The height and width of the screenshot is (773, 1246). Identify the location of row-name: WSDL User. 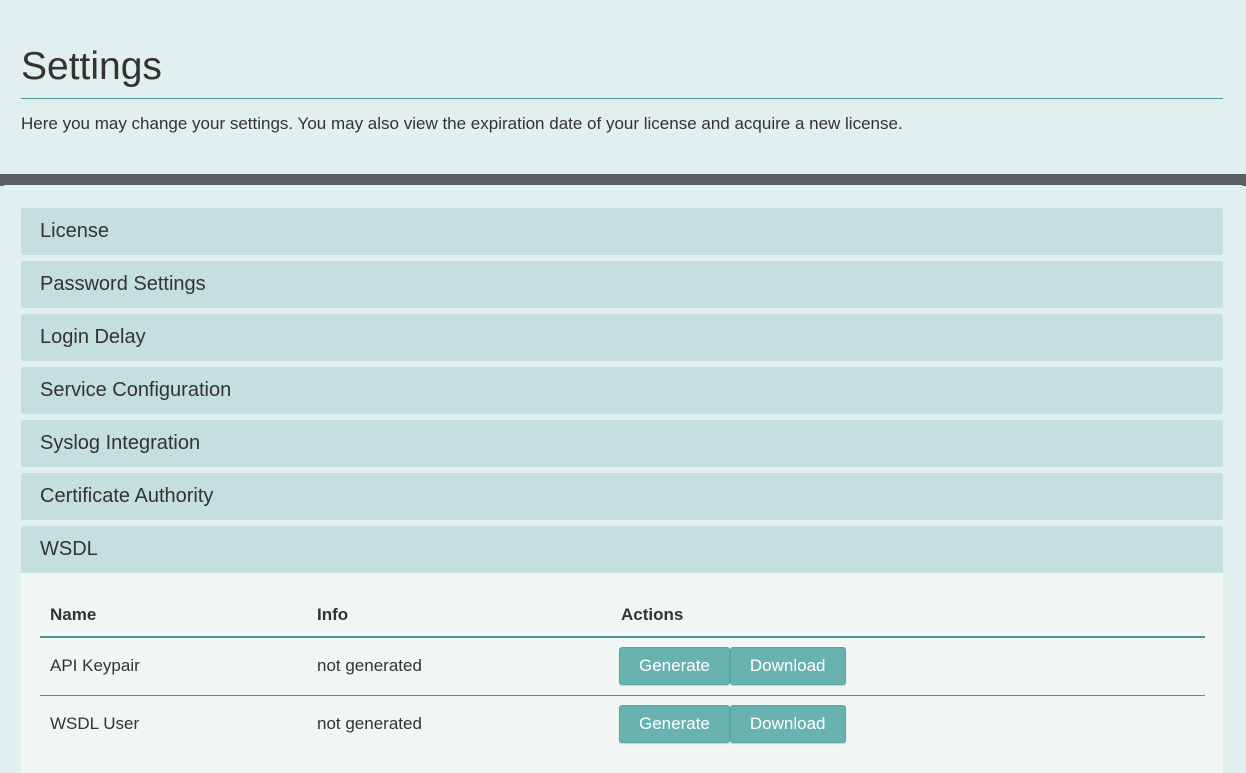
(95, 724).